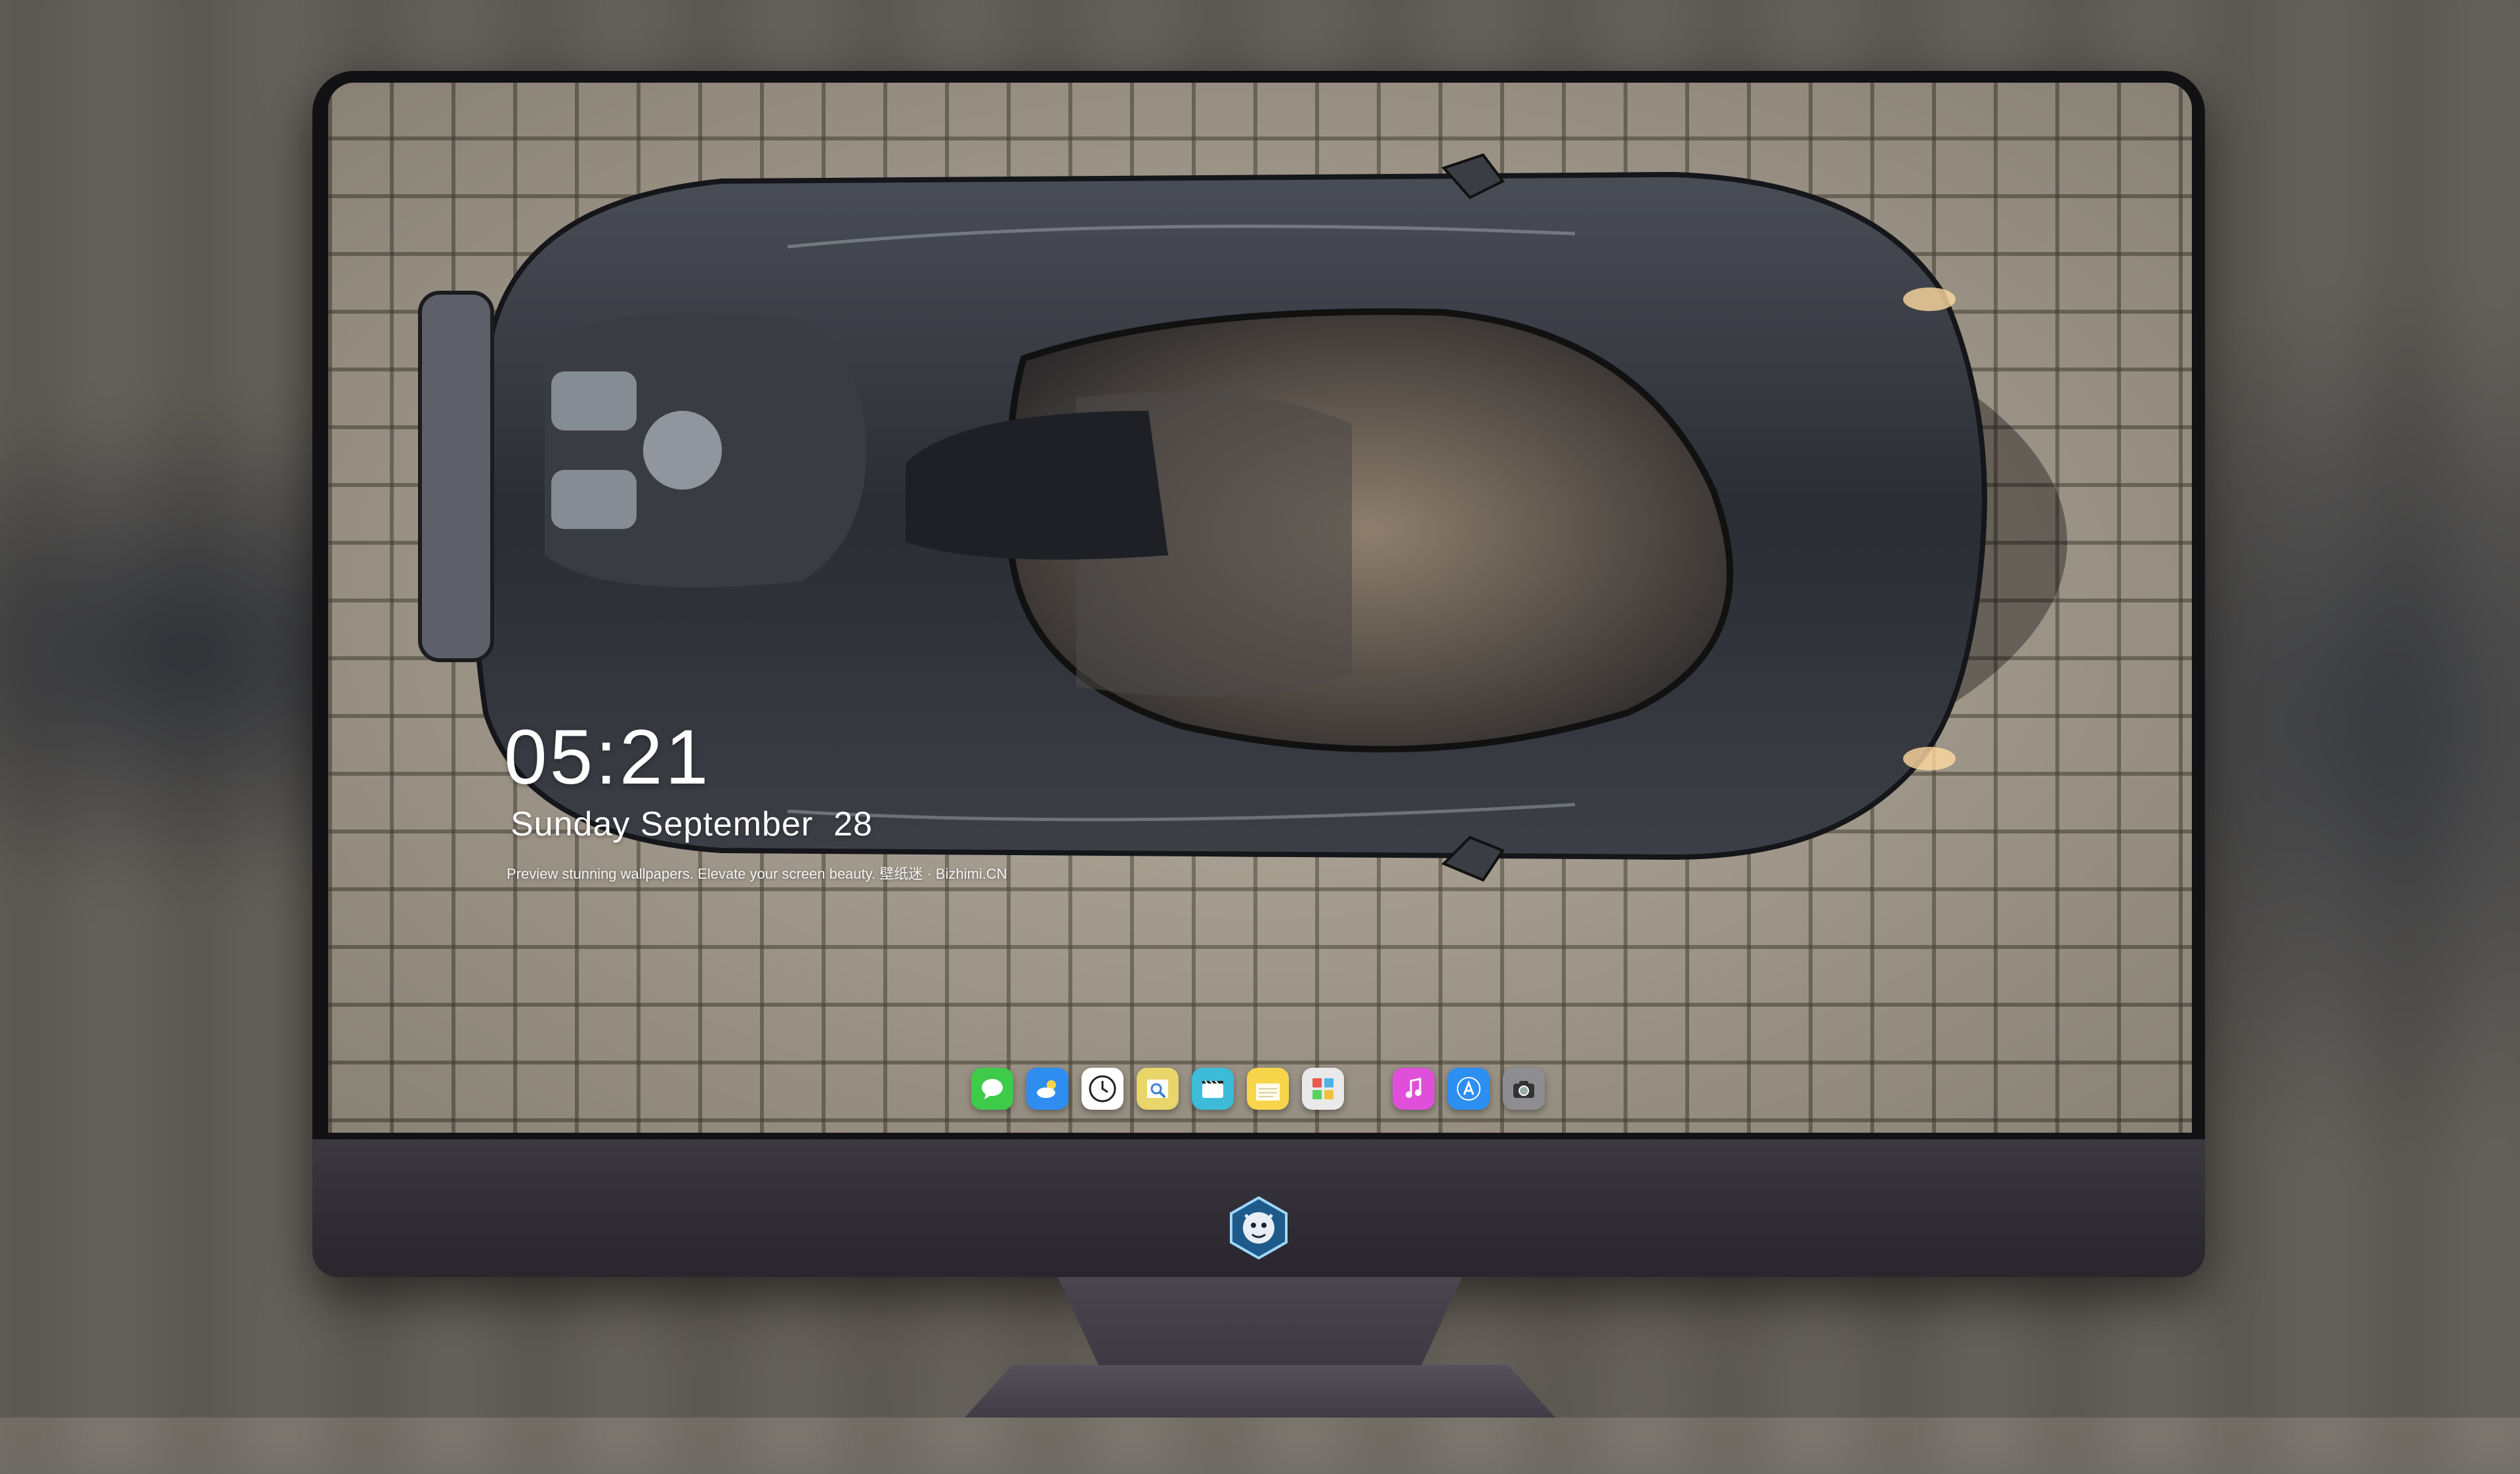  I want to click on lockscreen-time: 05:21, so click(607, 757).